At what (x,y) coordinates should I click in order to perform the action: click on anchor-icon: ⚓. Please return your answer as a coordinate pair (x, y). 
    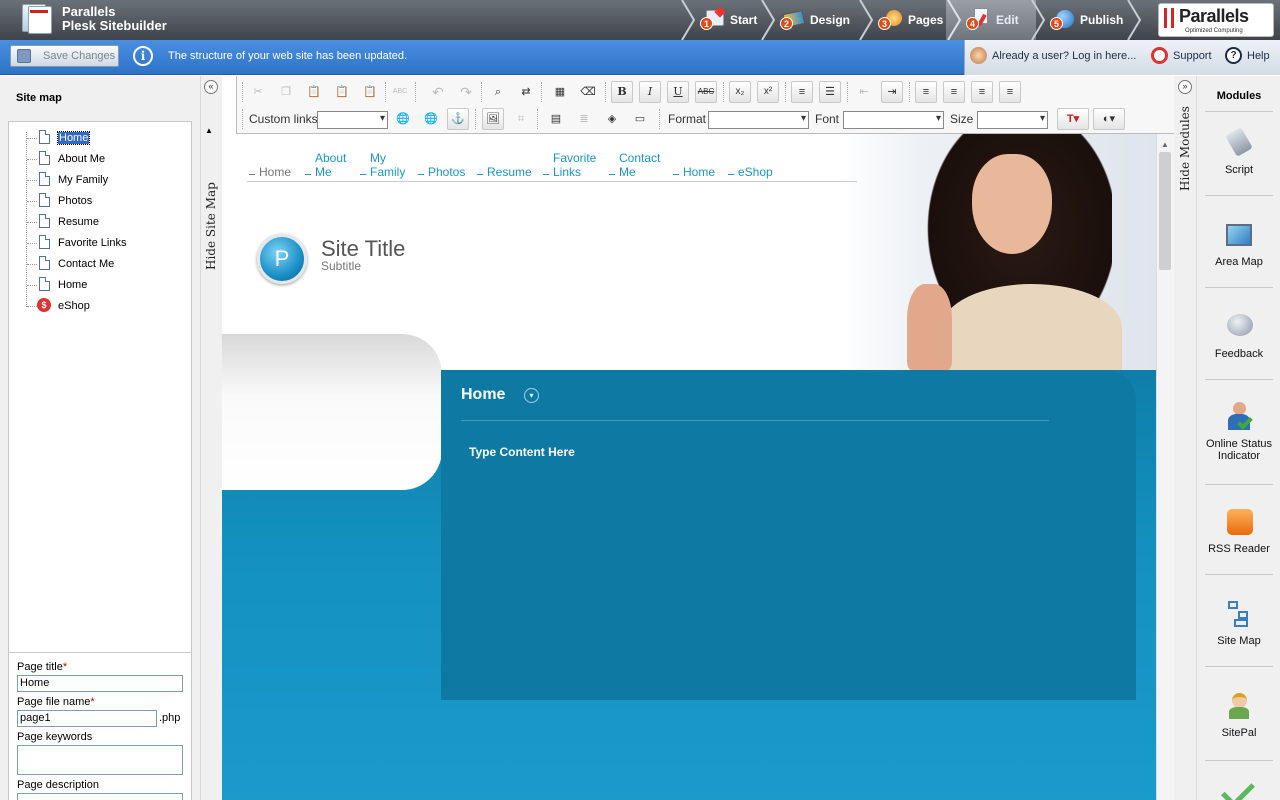
    Looking at the image, I should click on (458, 119).